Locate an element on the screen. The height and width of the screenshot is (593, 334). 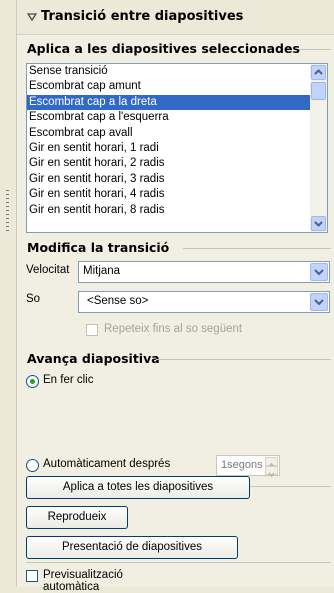
transition-list-item: Escombrat cap a l'esquerra is located at coordinates (177, 117).